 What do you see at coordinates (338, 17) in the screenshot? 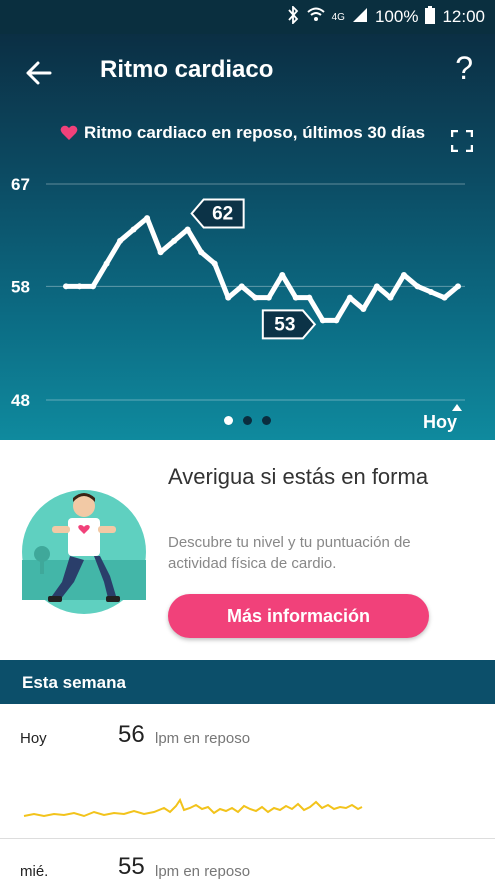
I see `network-type: 4G` at bounding box center [338, 17].